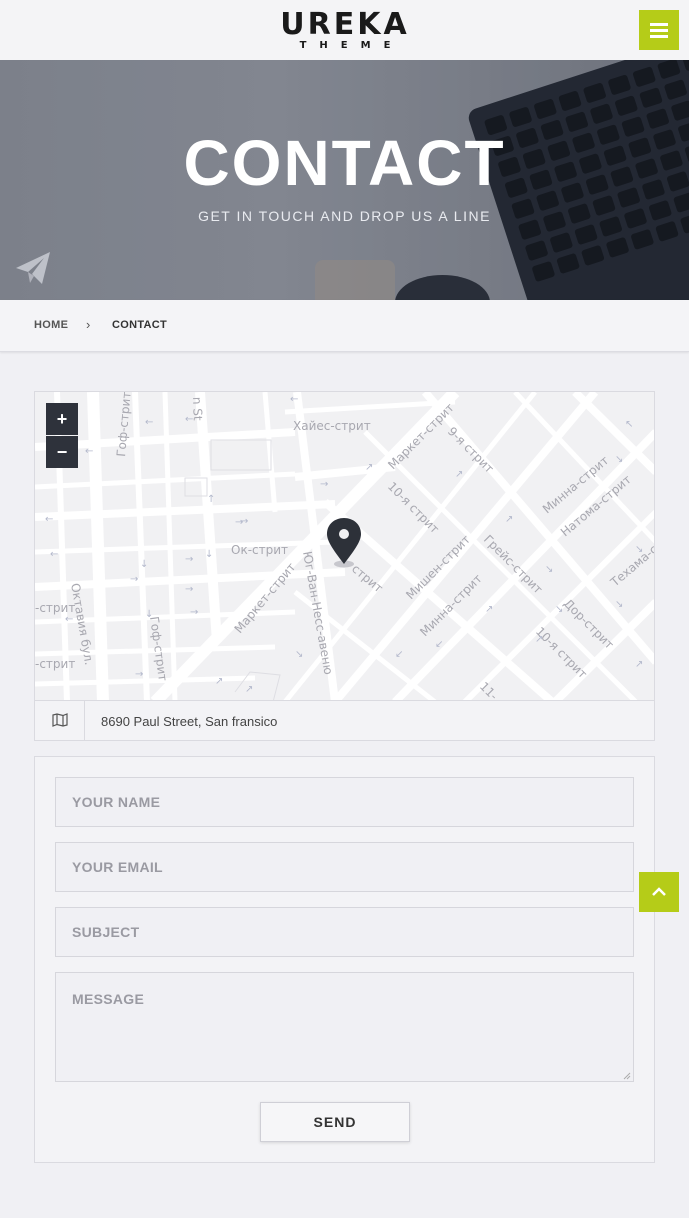 Image resolution: width=689 pixels, height=1218 pixels. Describe the element at coordinates (344, 720) in the screenshot. I see `address-bar: 8690 Paul Street, San fransico` at that location.